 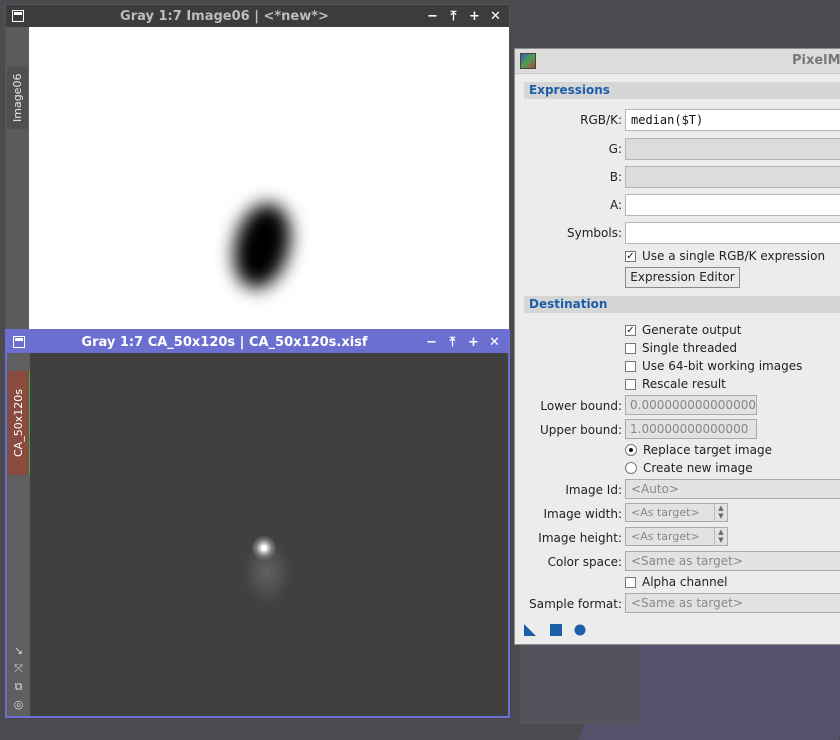 I want to click on color-space-label: Color space:, so click(x=584, y=562).